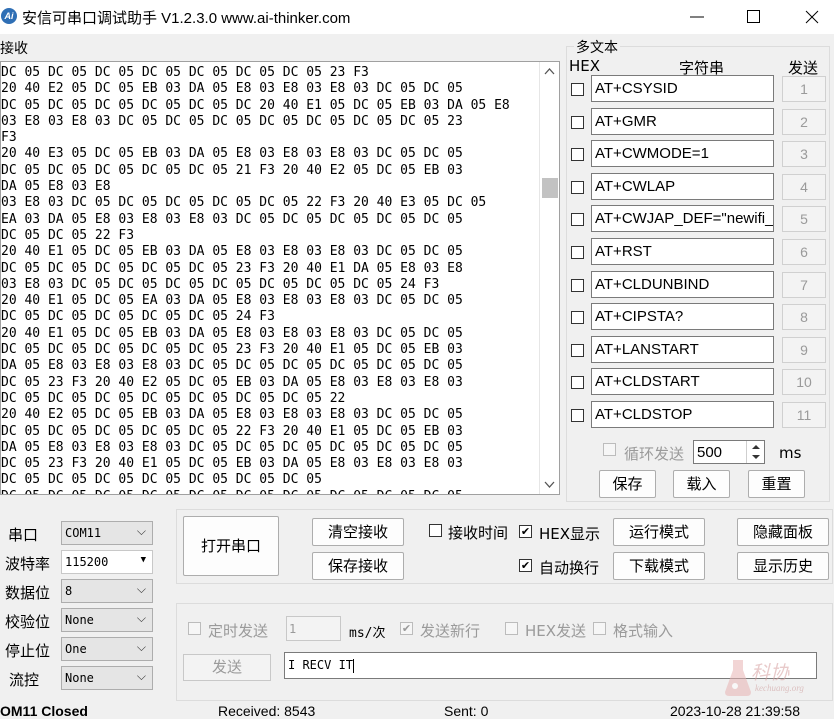 This screenshot has width=834, height=719. What do you see at coordinates (804, 252) in the screenshot?
I see `multi-send-button: 6` at bounding box center [804, 252].